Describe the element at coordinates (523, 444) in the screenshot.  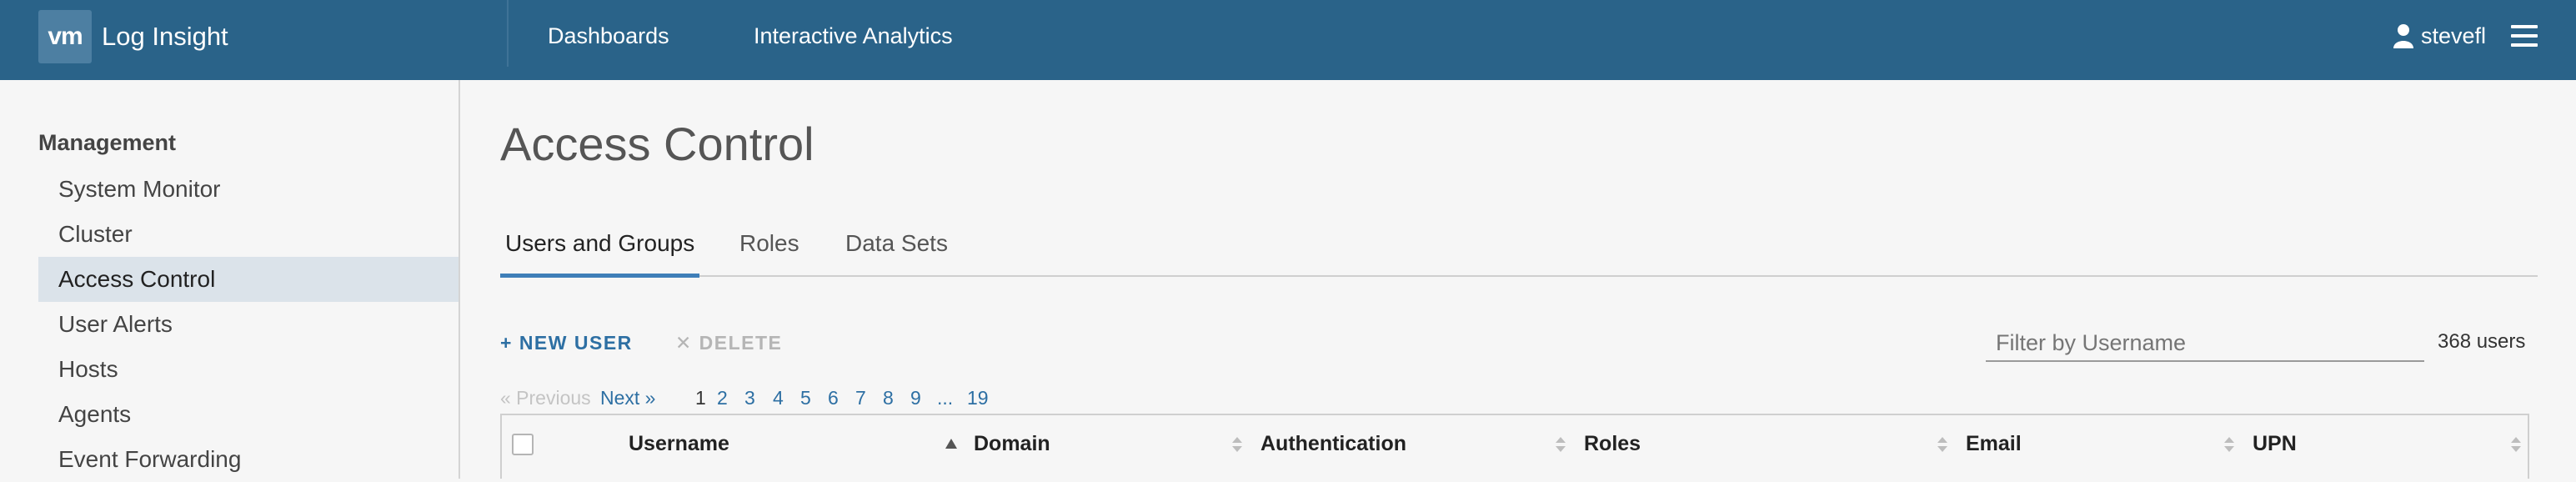
I see `select-all-checkbox` at that location.